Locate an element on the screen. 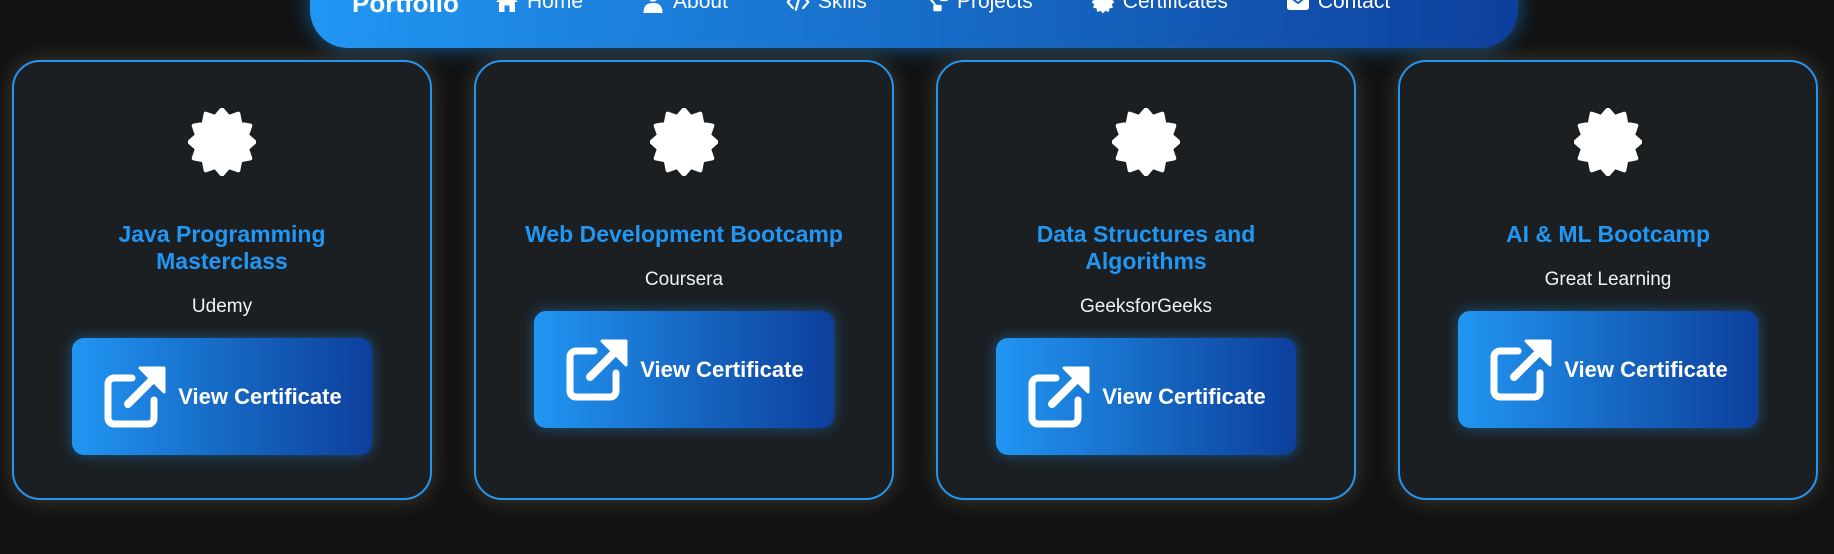  brand-logo: Portfolio is located at coordinates (405, 9).